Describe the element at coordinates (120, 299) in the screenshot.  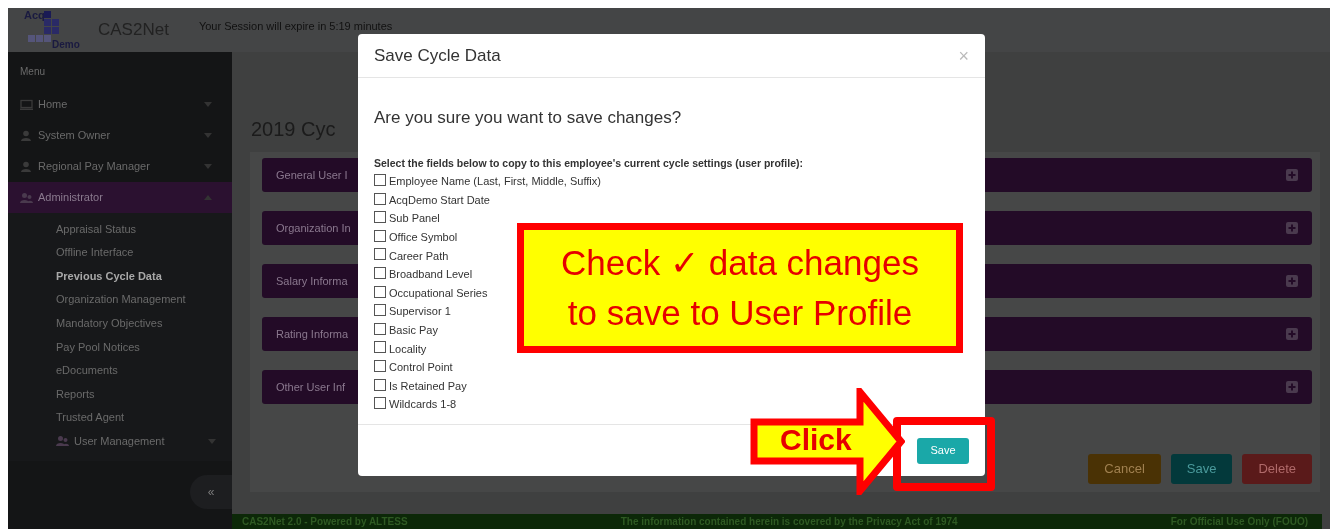
I see `sidebar-subitem: Organization Management` at that location.